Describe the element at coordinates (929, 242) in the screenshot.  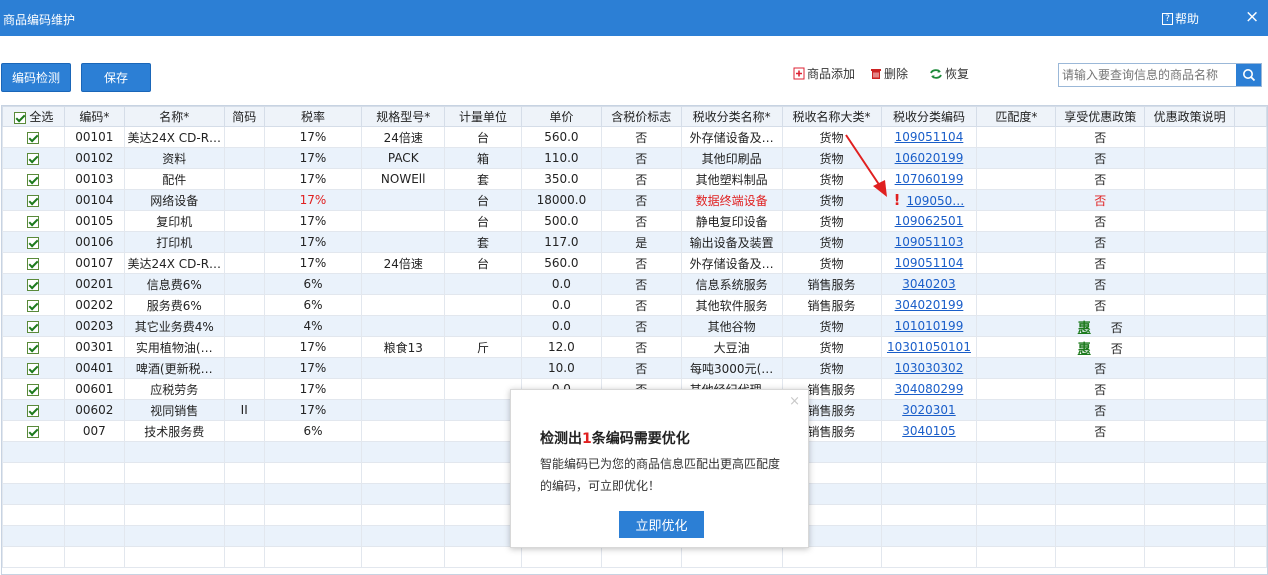
I see `cell-cat-code: 109051103` at that location.